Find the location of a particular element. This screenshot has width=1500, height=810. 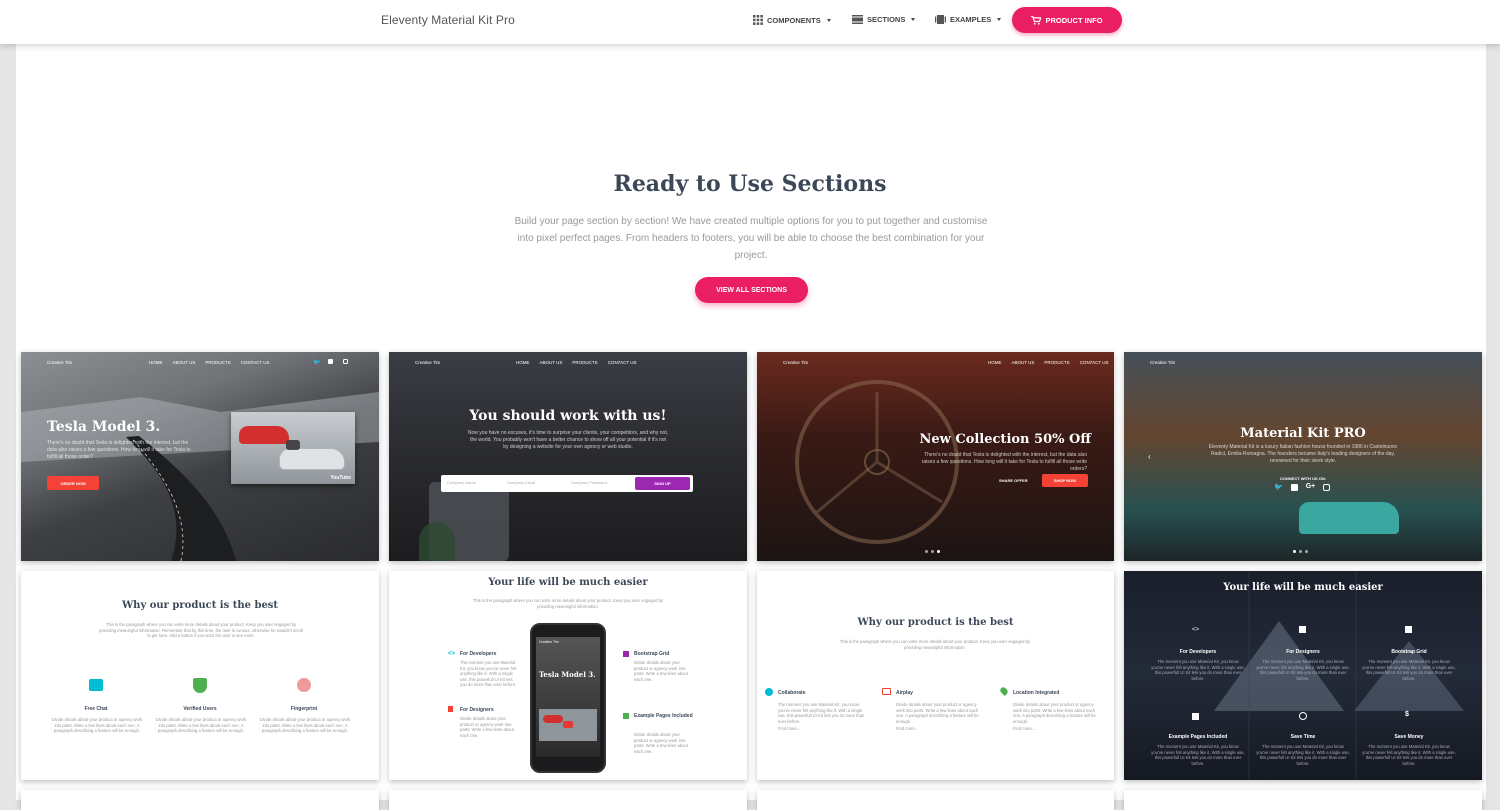

social-links: 🐦 G+ is located at coordinates (1302, 487).